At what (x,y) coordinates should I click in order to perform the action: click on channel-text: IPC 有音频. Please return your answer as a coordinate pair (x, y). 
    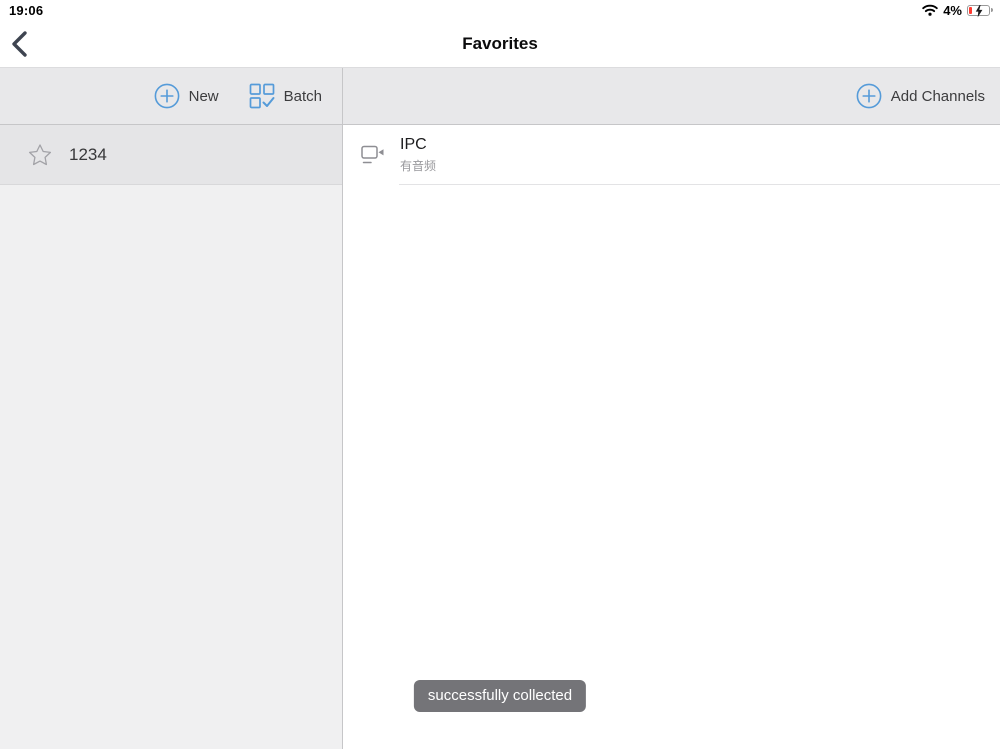
    Looking at the image, I should click on (418, 155).